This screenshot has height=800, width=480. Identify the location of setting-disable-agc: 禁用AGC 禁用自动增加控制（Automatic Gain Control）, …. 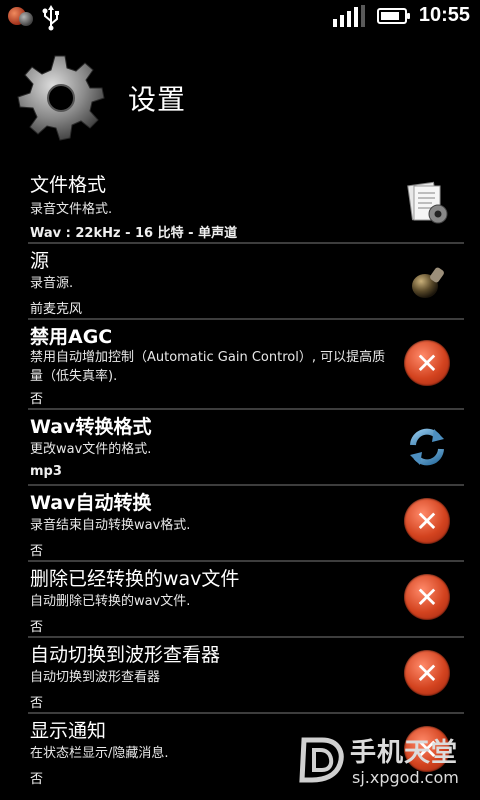
(236, 364).